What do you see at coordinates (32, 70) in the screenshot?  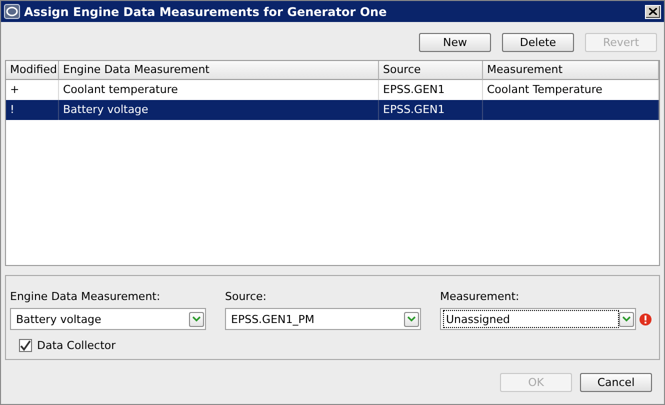 I see `column-header: Modified` at bounding box center [32, 70].